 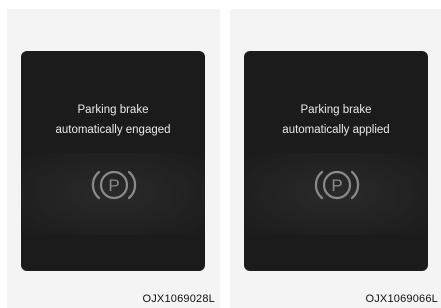 What do you see at coordinates (113, 120) in the screenshot?
I see `warning-message: Parking brake automatically engaged` at bounding box center [113, 120].